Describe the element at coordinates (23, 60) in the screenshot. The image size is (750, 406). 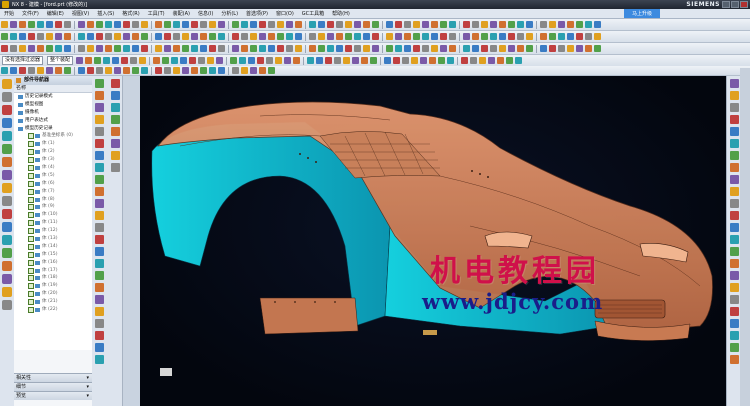
I see `type-filter-select: 没有选择过滤器` at that location.